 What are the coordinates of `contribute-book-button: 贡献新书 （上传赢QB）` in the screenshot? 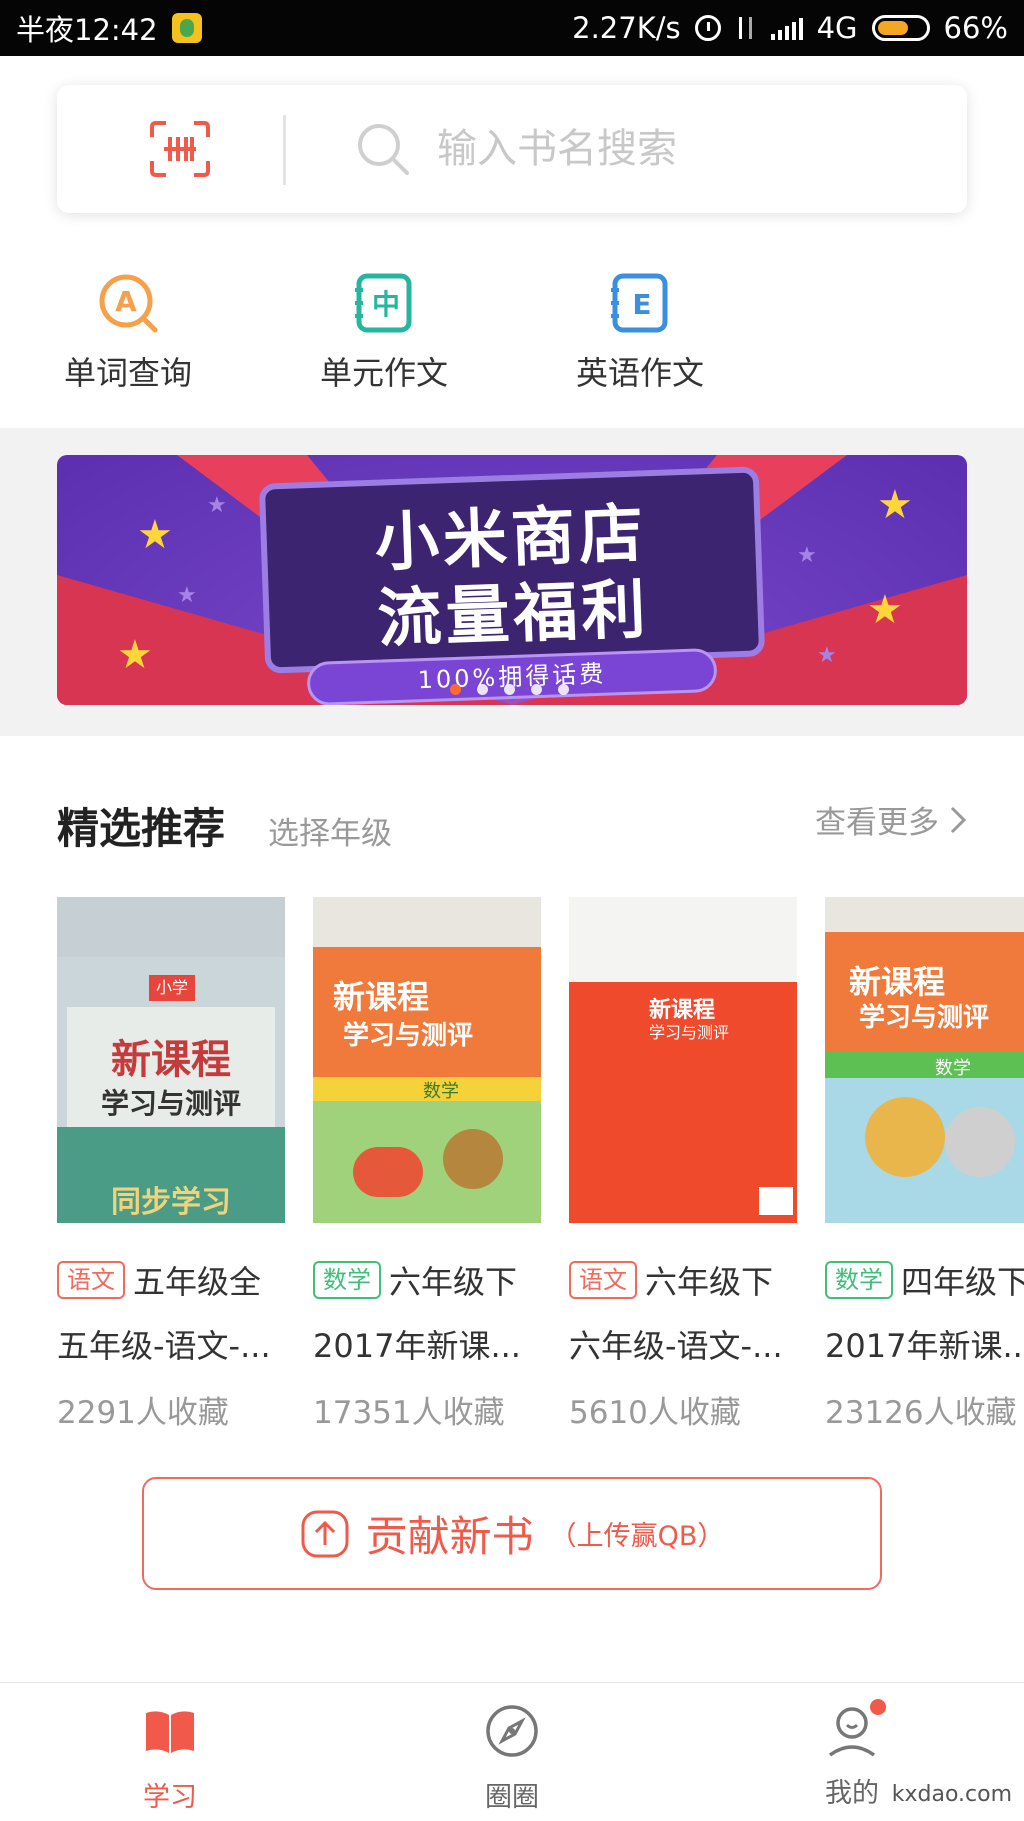 It's located at (512, 1533).